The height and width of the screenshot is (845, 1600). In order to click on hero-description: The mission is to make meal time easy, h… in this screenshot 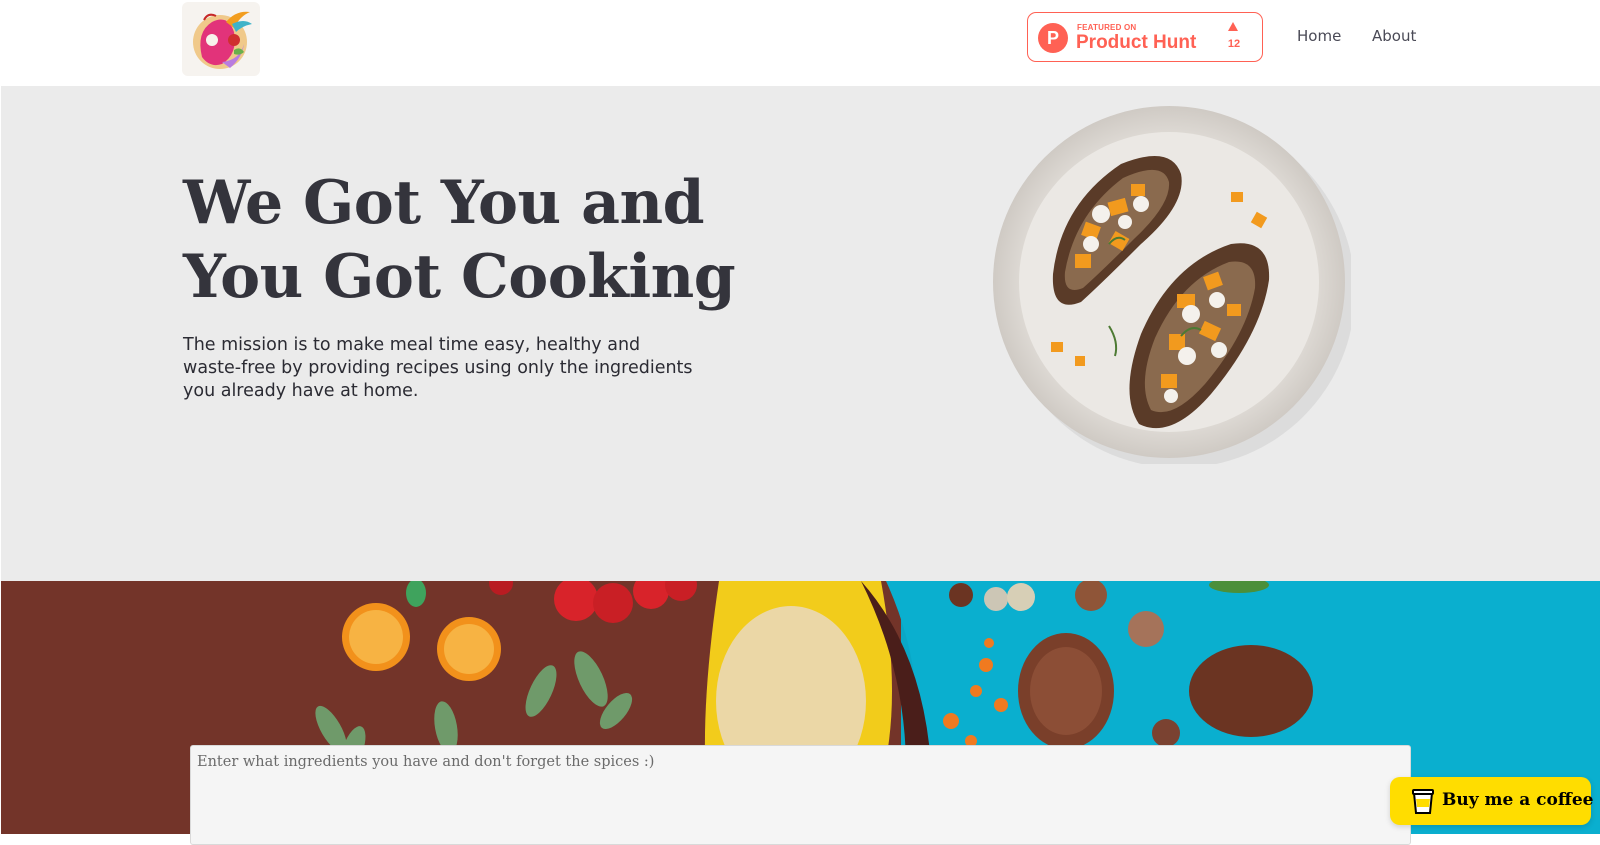, I will do `click(438, 368)`.